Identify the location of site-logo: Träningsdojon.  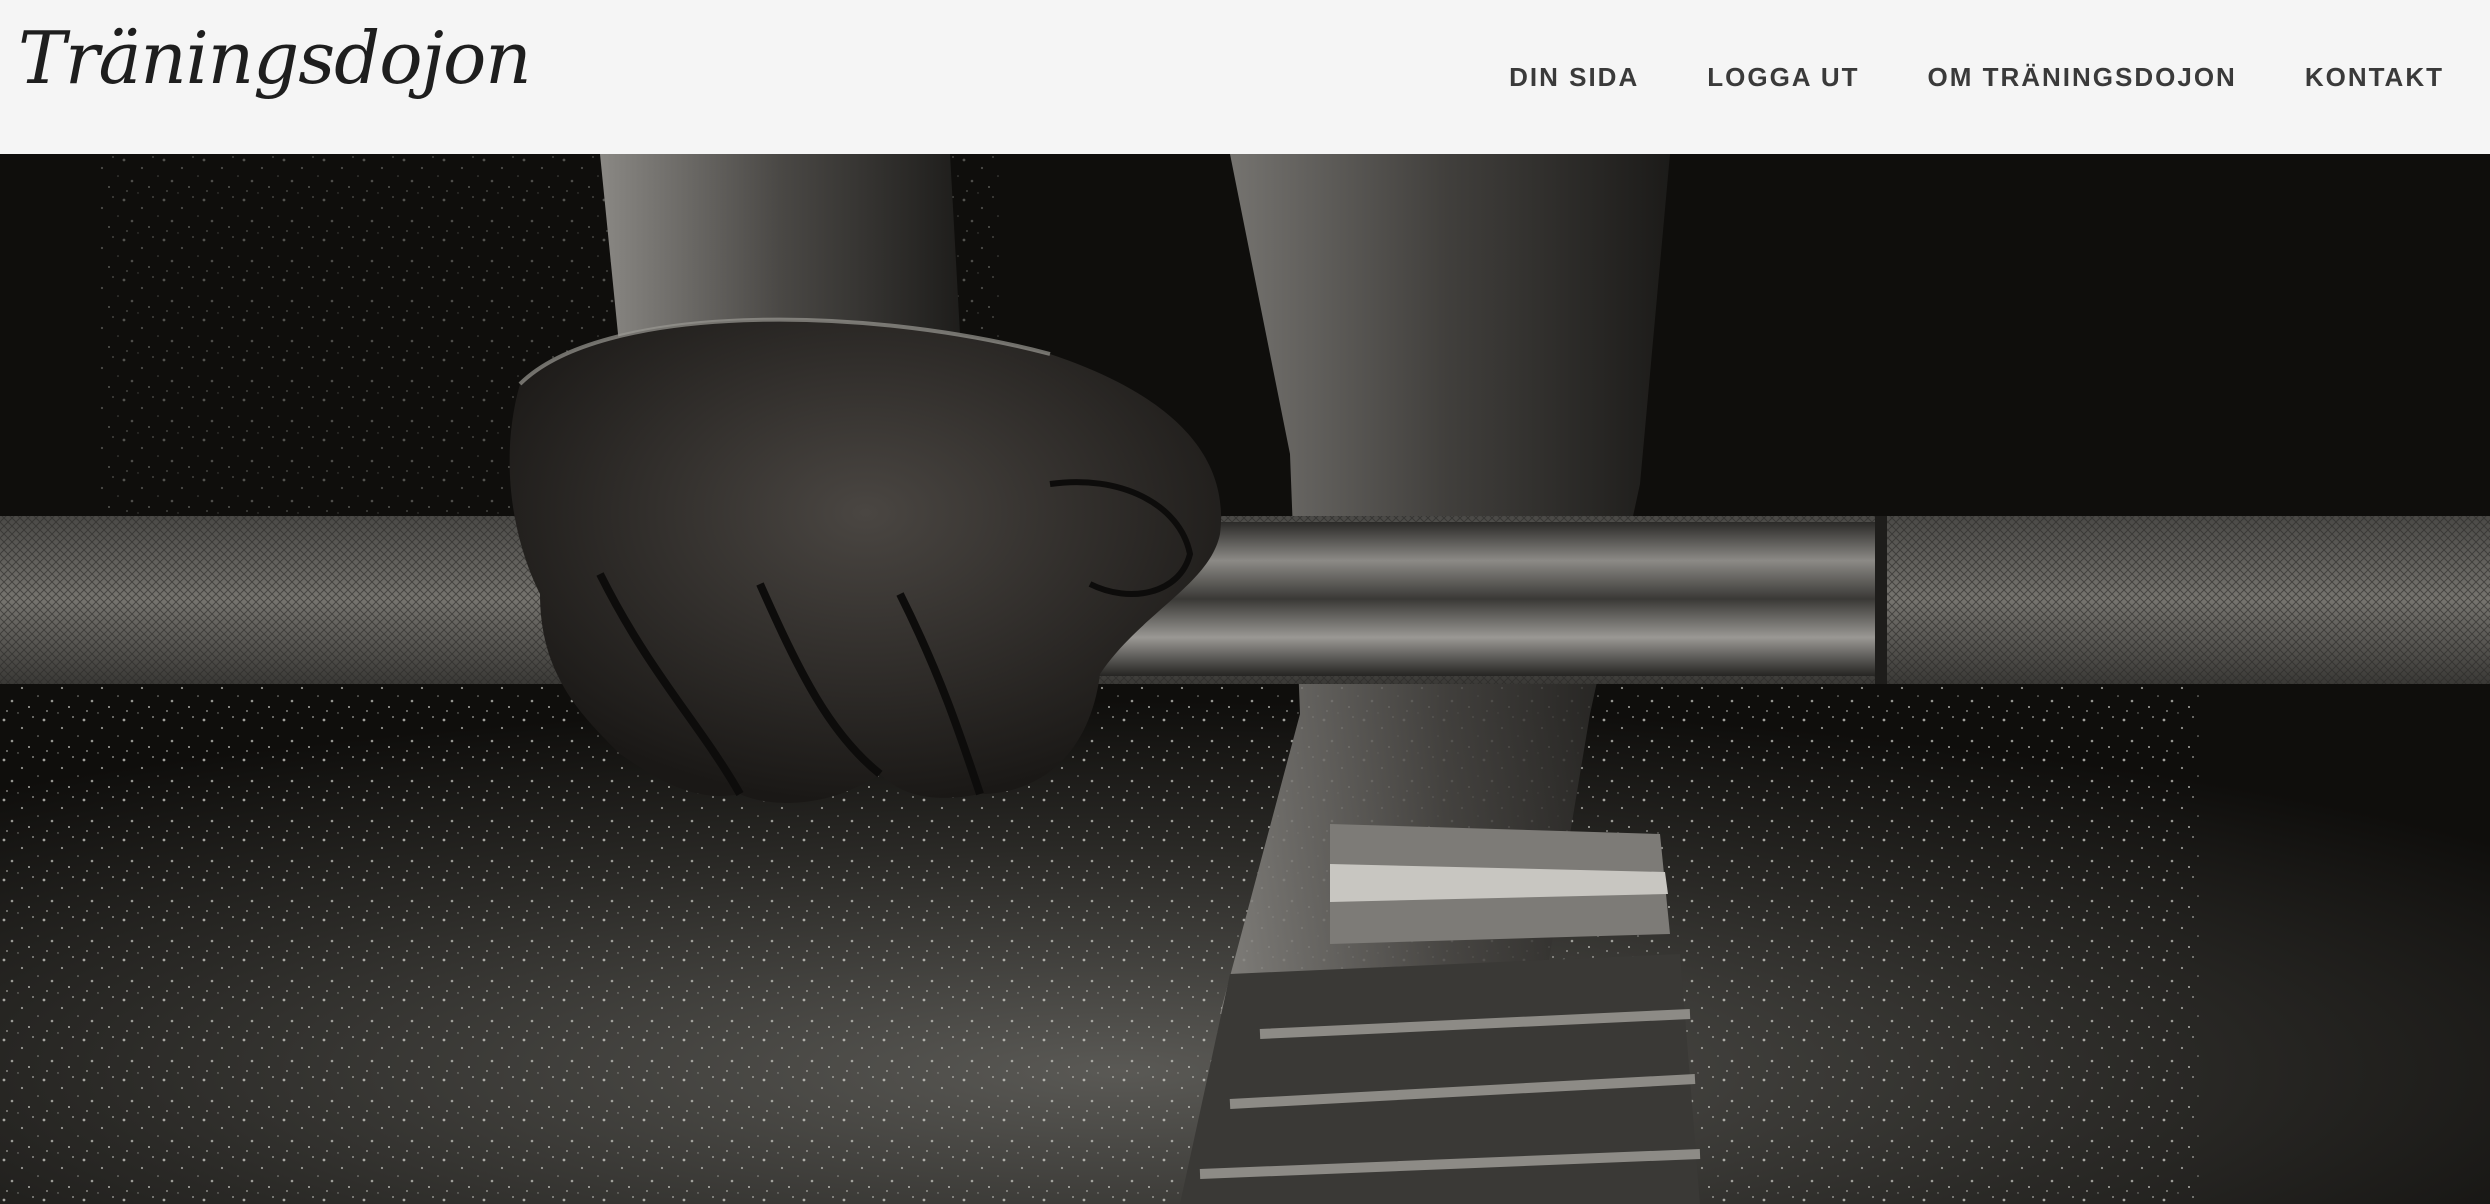
(275, 58).